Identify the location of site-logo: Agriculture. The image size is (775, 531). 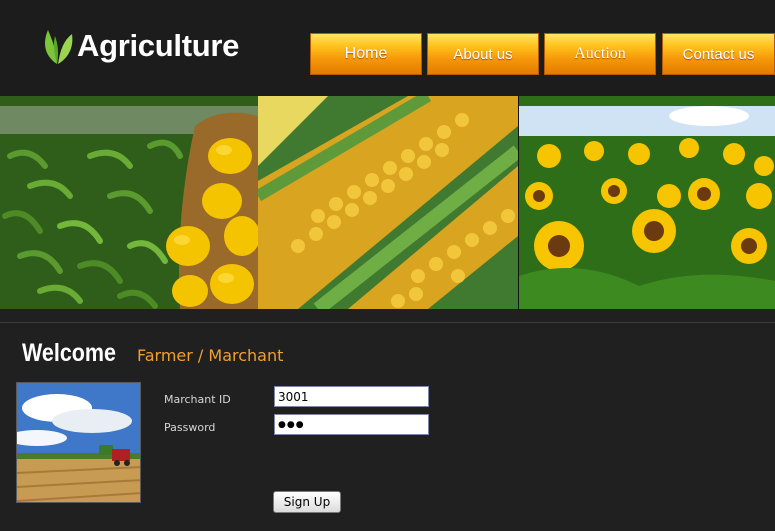
(140, 46).